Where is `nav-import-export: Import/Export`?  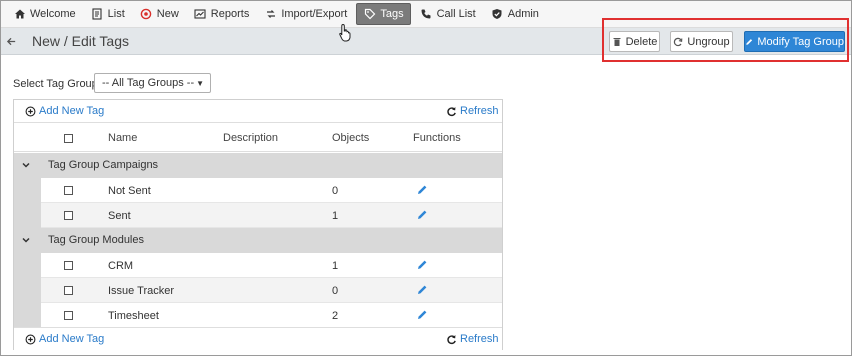 nav-import-export: Import/Export is located at coordinates (305, 14).